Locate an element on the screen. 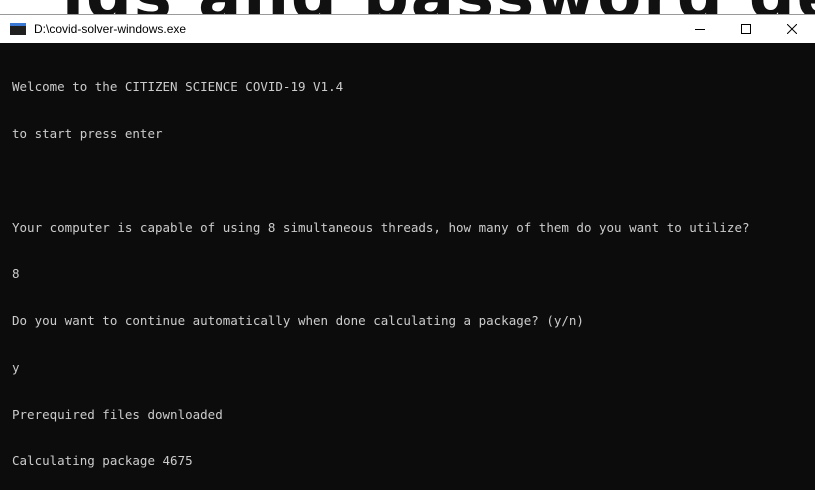  title-bar: D:\covid-solver-windows.exe is located at coordinates (407, 29).